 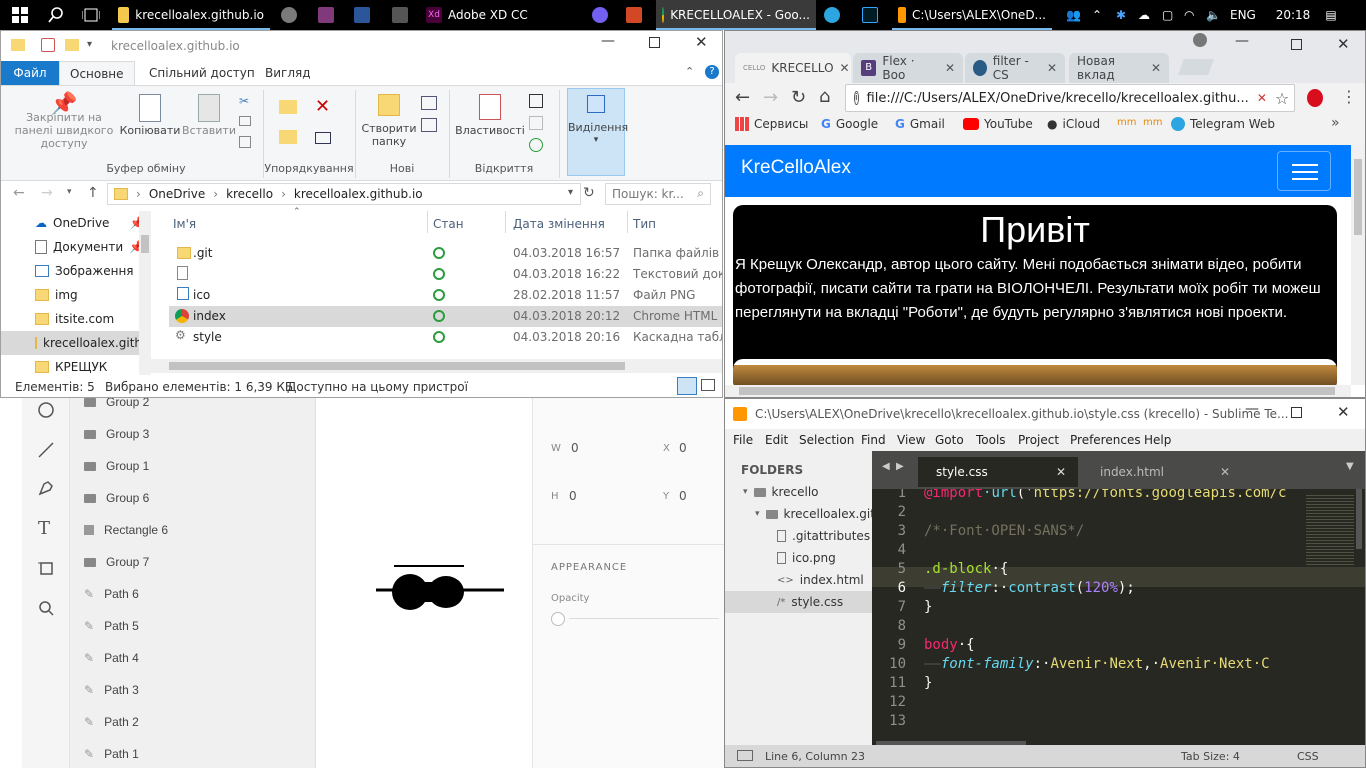 I want to click on menu-find: Find, so click(x=873, y=440).